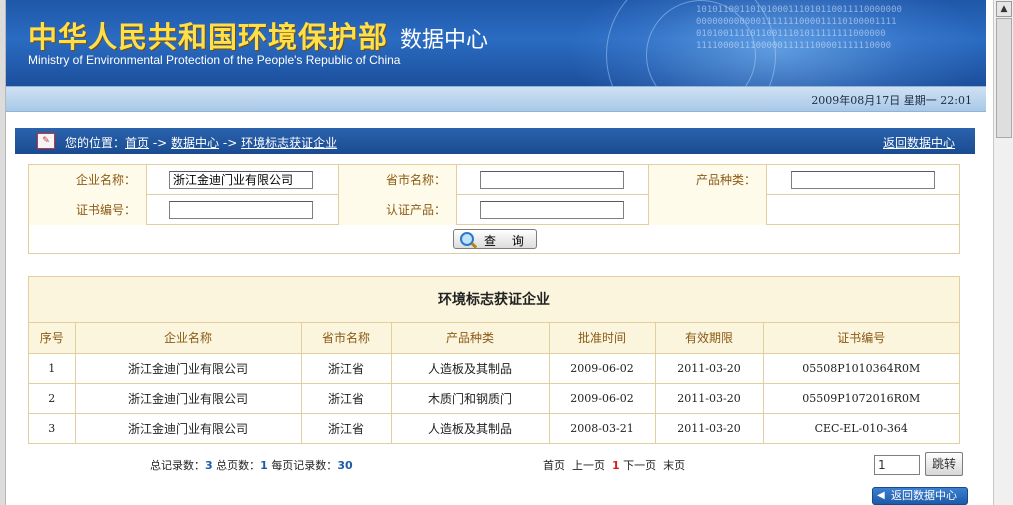  I want to click on province-cell, so click(553, 180).